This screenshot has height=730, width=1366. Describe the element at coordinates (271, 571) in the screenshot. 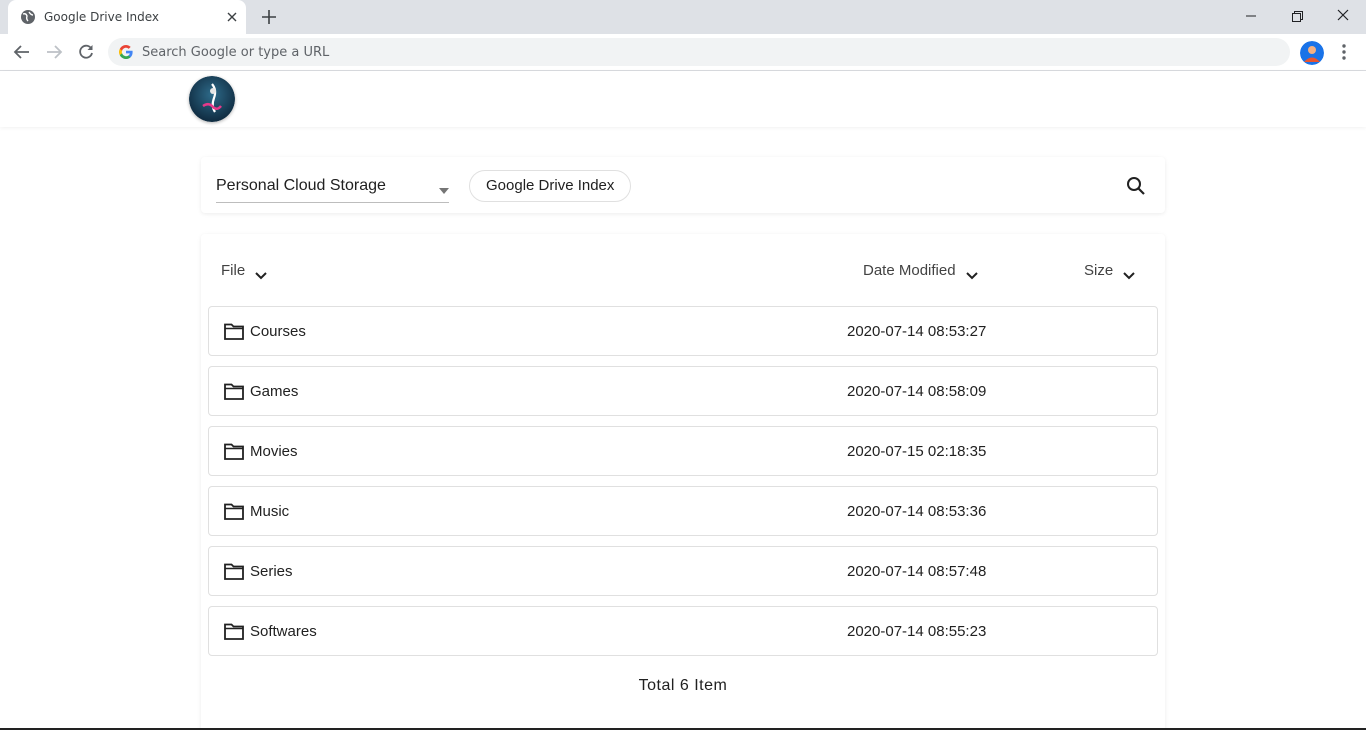

I see `item-name: Series` at that location.